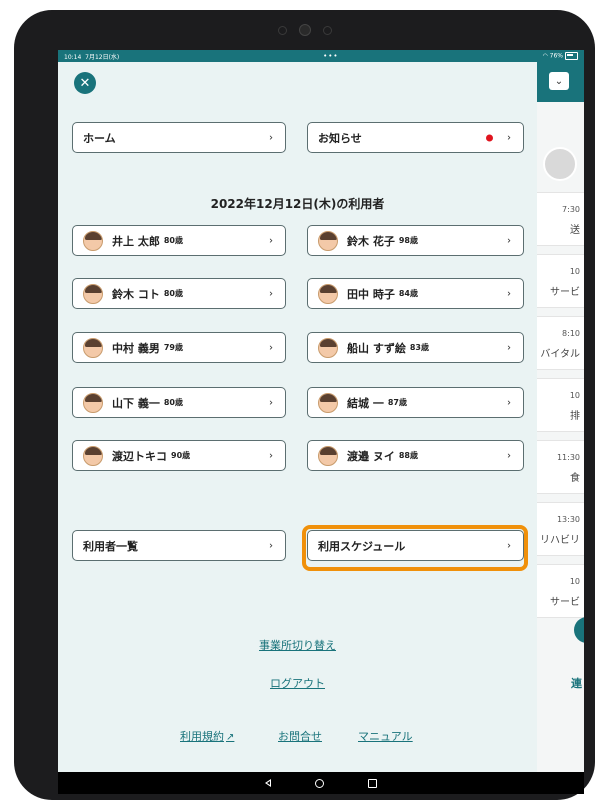  I want to click on card-time: 8:10, so click(571, 333).